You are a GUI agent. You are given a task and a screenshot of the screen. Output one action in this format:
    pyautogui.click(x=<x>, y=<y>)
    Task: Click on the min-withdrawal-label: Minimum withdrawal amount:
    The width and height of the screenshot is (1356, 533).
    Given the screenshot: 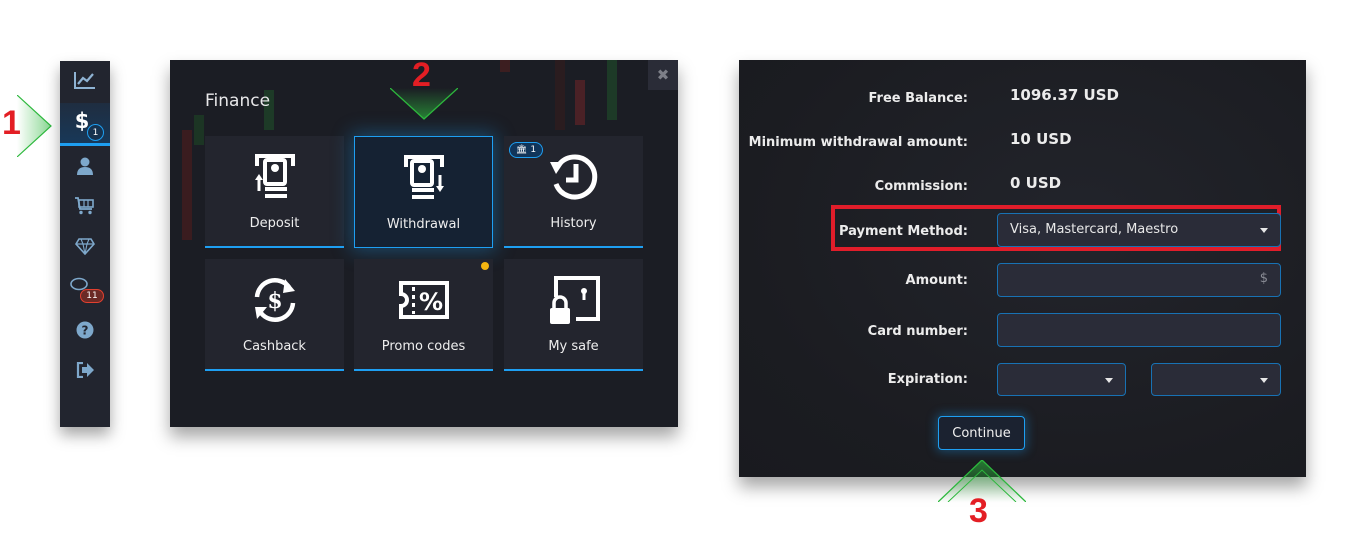 What is the action you would take?
    pyautogui.click(x=858, y=142)
    